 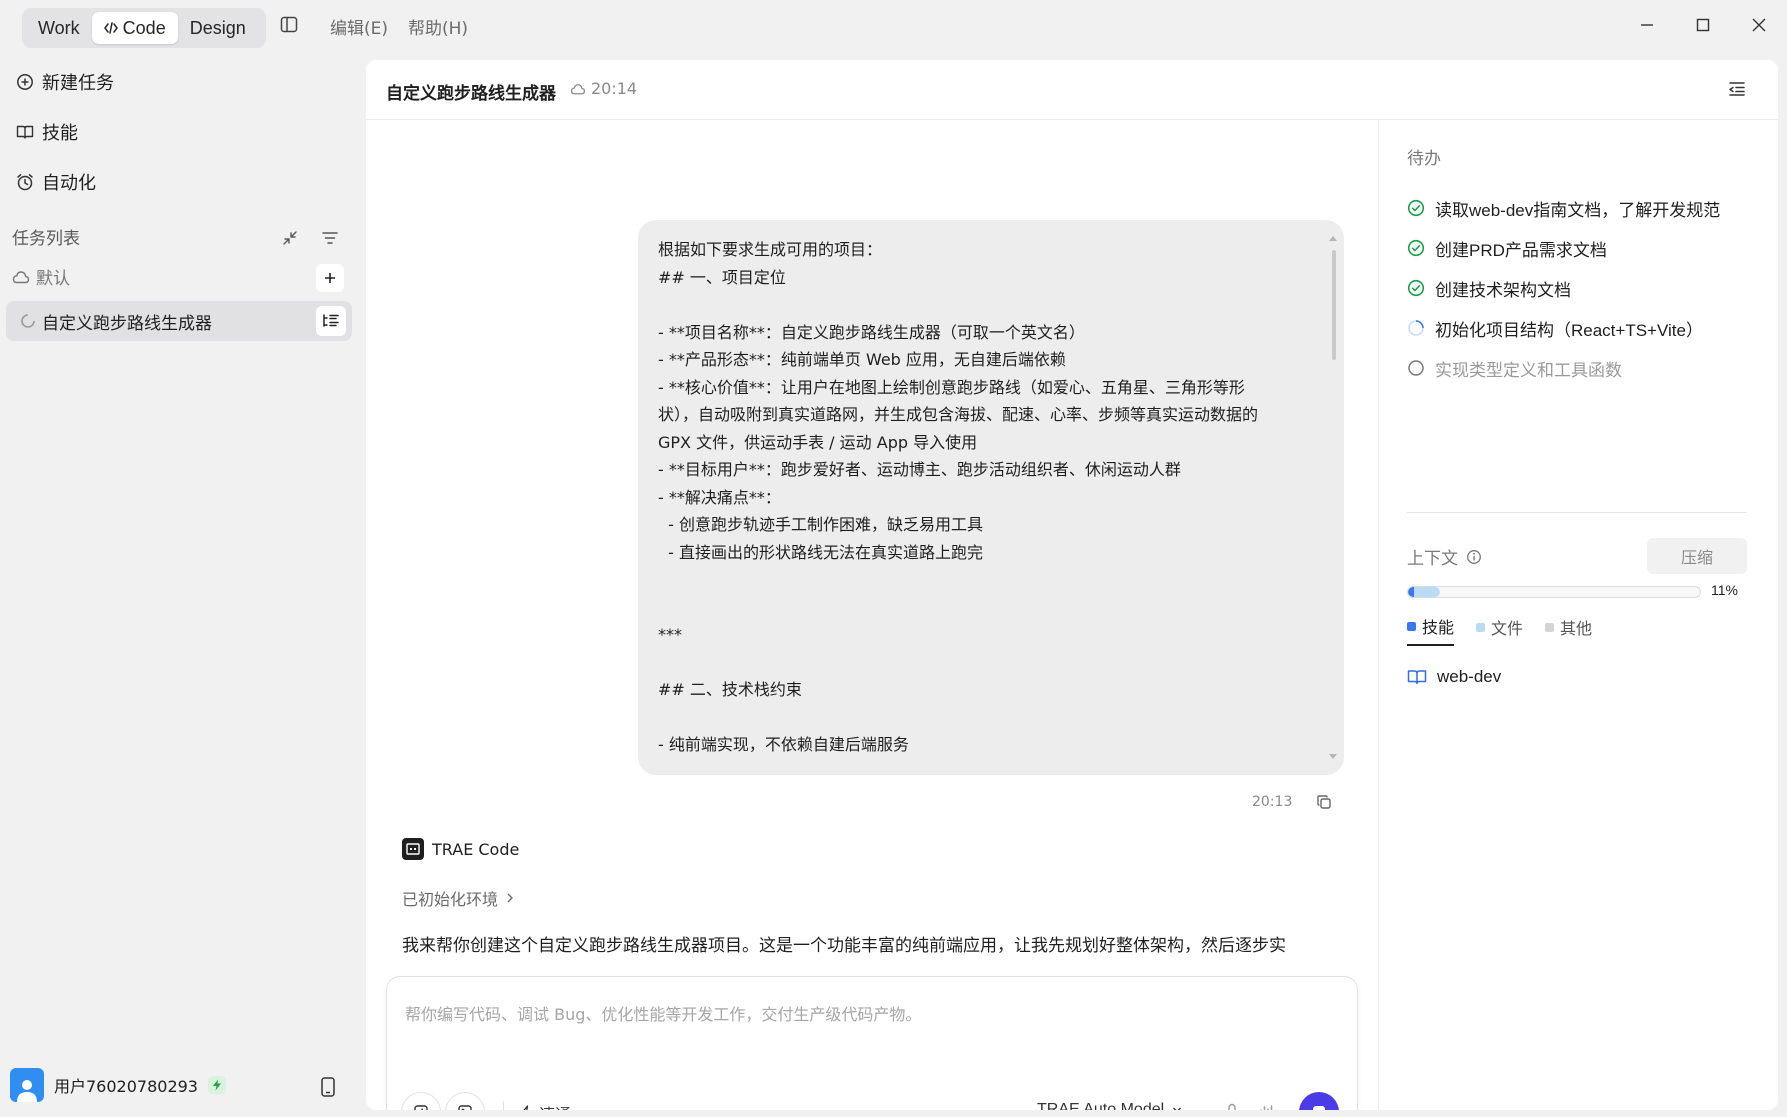 What do you see at coordinates (919, 469) in the screenshot?
I see `message-line: - **目标用户**：跑步爱好者、运动博主、跑步活动组织者、休闲运动人群` at bounding box center [919, 469].